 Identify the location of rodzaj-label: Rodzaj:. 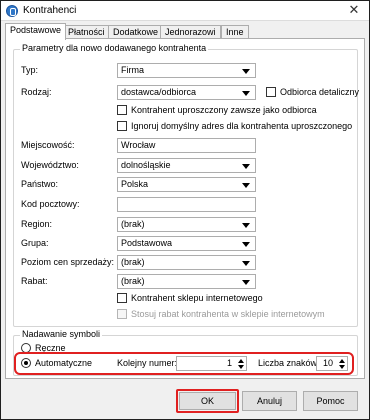
(36, 92).